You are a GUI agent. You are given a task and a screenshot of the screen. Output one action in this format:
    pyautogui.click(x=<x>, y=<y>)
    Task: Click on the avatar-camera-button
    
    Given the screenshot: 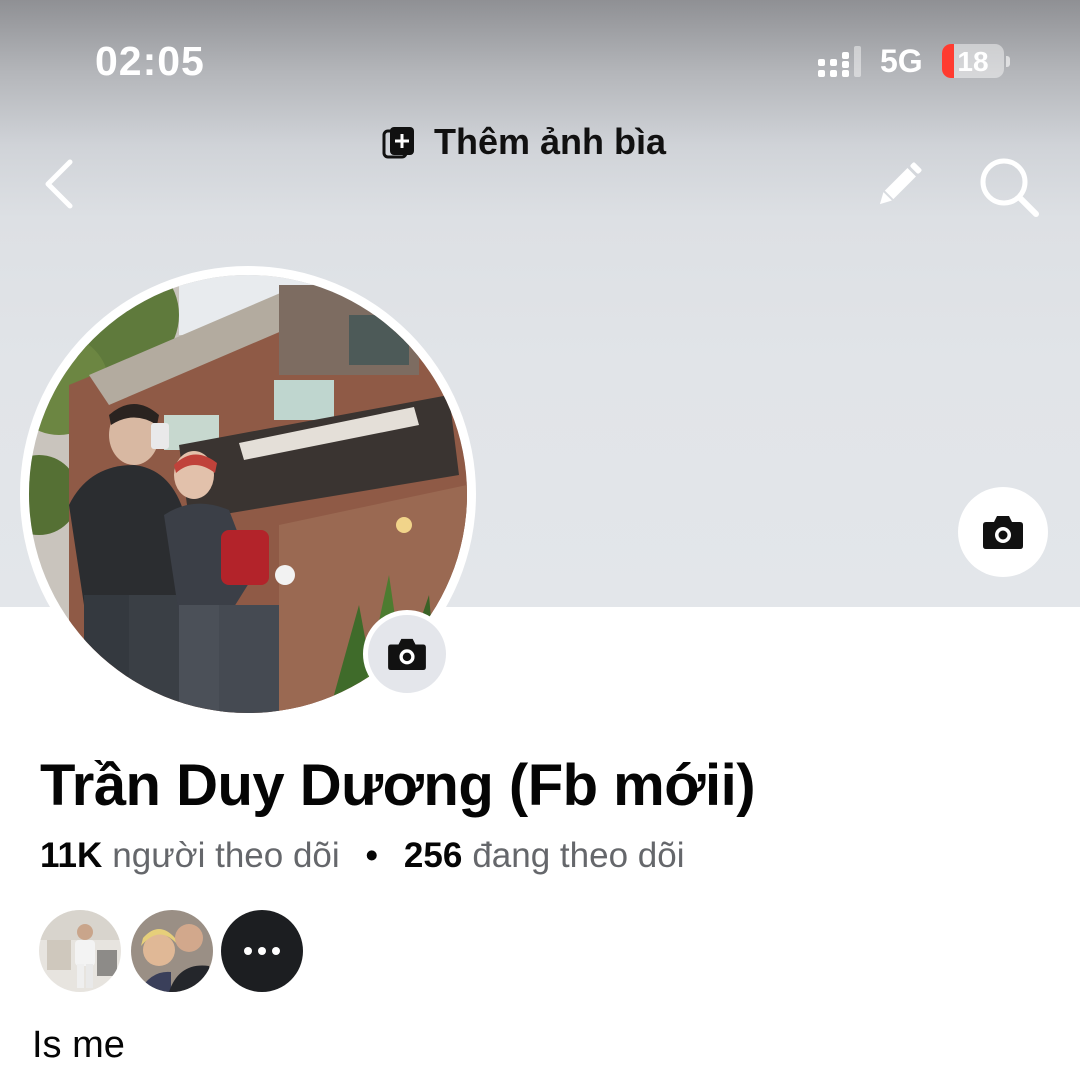 What is the action you would take?
    pyautogui.click(x=407, y=654)
    